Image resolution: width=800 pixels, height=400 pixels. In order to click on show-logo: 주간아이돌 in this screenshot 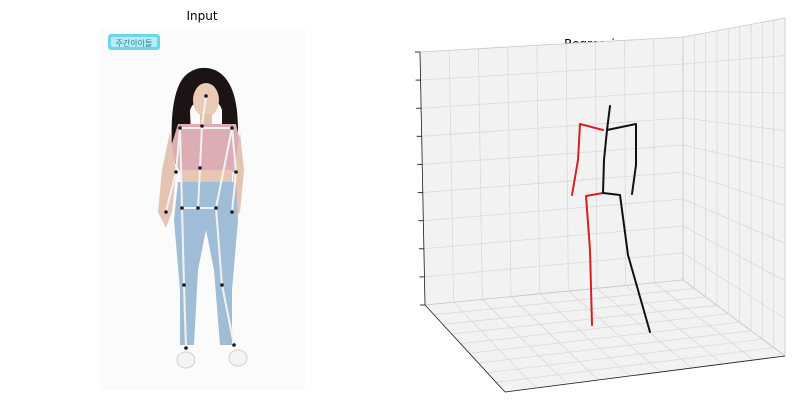, I will do `click(134, 42)`.